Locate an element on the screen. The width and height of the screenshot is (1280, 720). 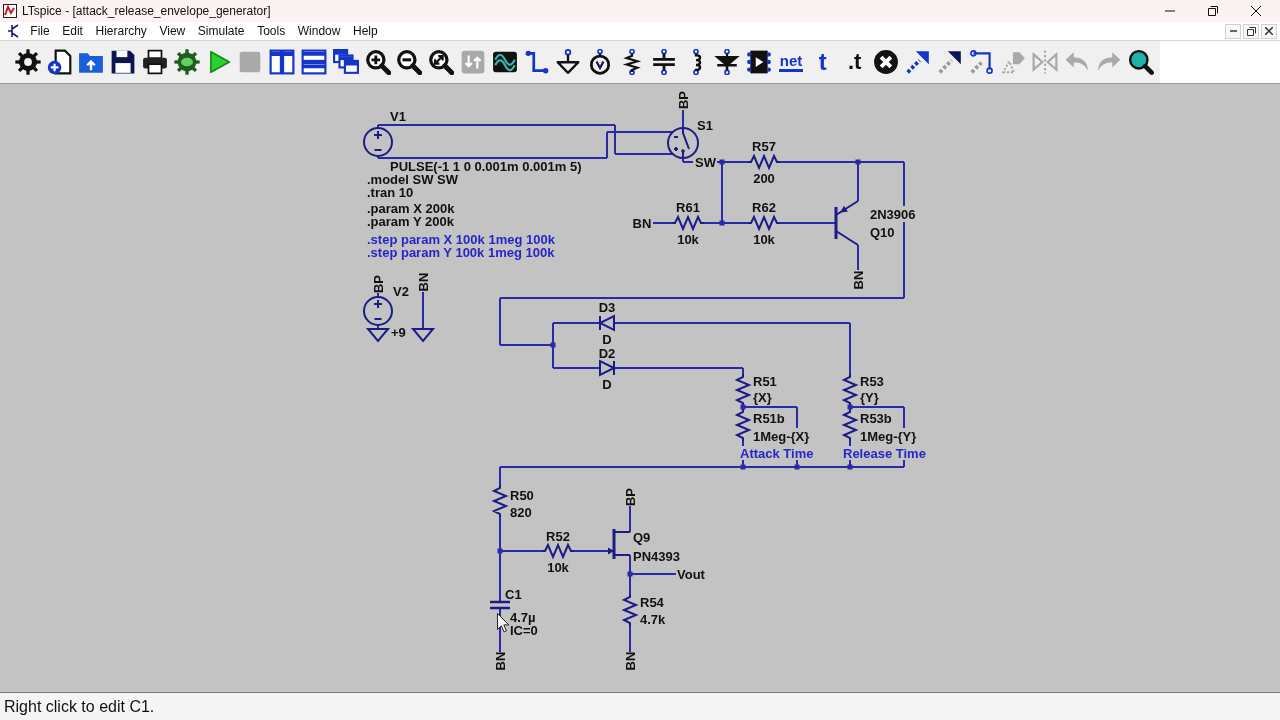
switch-symbol is located at coordinates (683, 143).